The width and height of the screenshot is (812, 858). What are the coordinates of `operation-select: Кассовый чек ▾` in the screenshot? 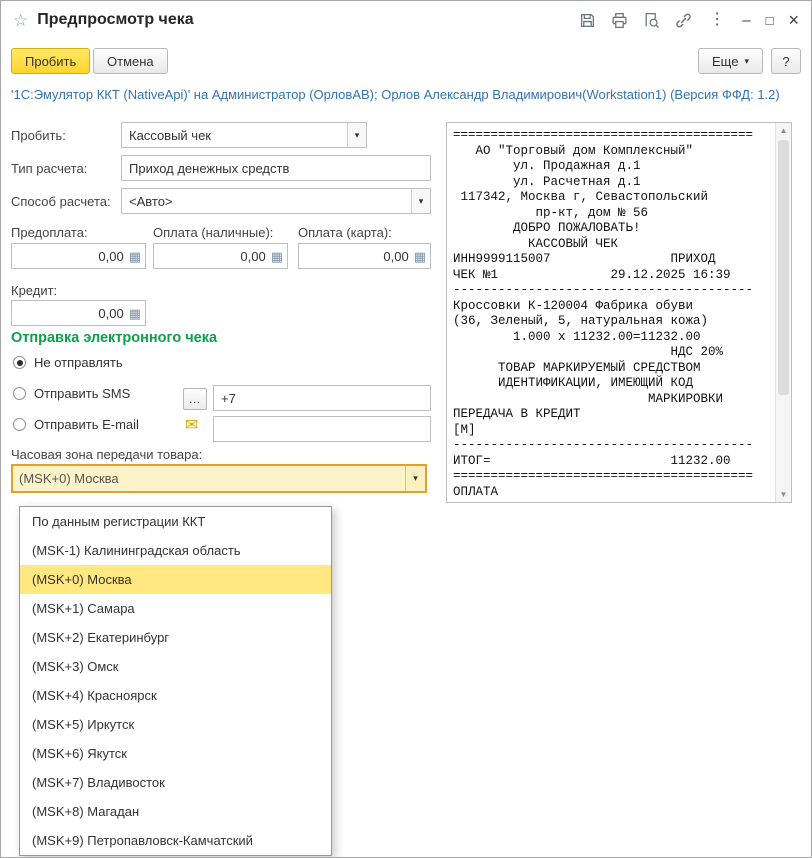 It's located at (244, 135).